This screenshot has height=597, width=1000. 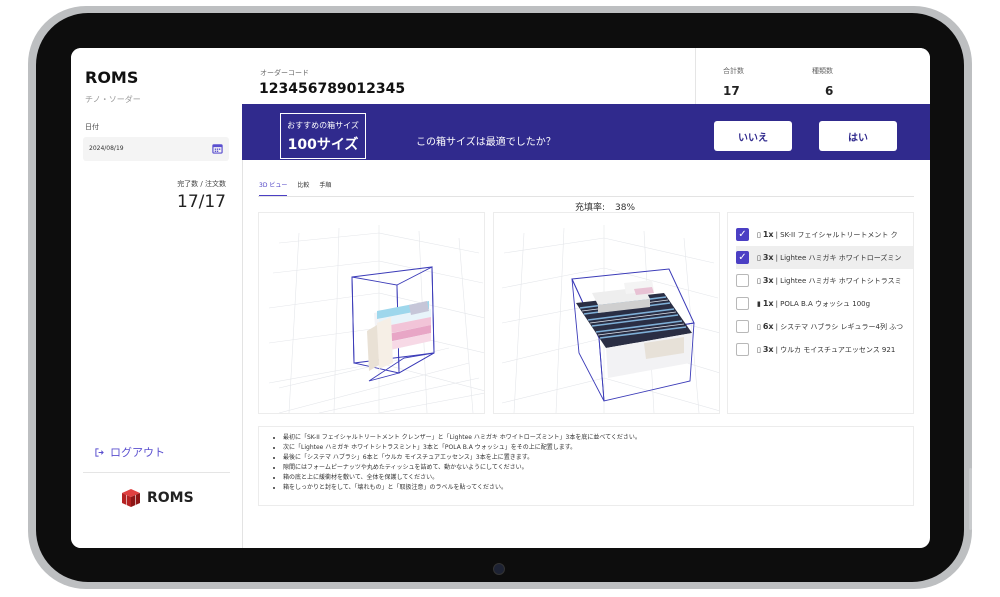 What do you see at coordinates (970, 499) in the screenshot?
I see `side-button` at bounding box center [970, 499].